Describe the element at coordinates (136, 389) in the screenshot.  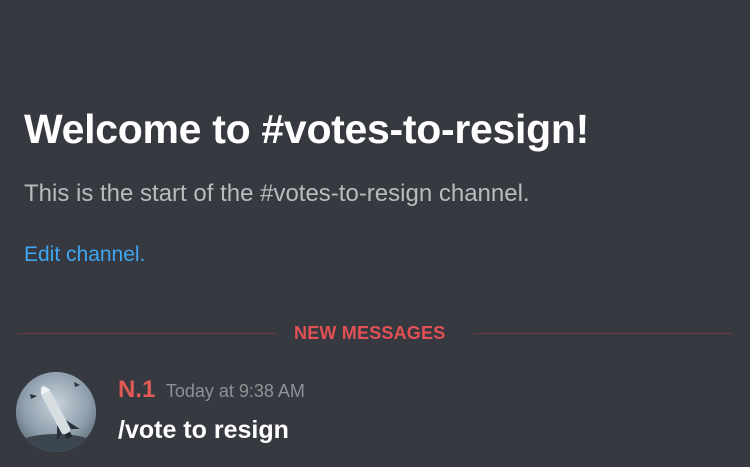
I see `message-username: N.1` at that location.